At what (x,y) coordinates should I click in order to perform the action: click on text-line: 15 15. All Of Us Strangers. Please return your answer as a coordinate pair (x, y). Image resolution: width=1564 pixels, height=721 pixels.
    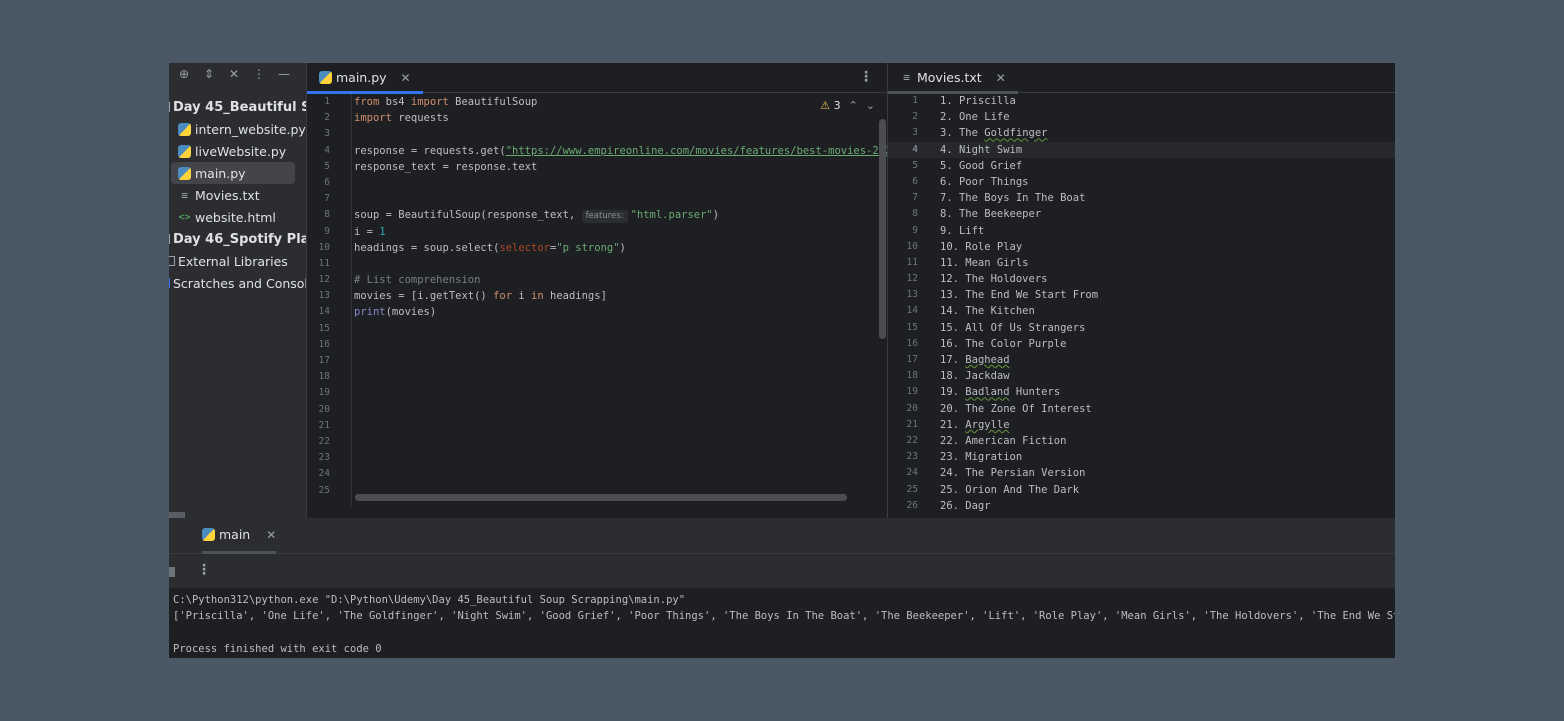
    Looking at the image, I should click on (1141, 328).